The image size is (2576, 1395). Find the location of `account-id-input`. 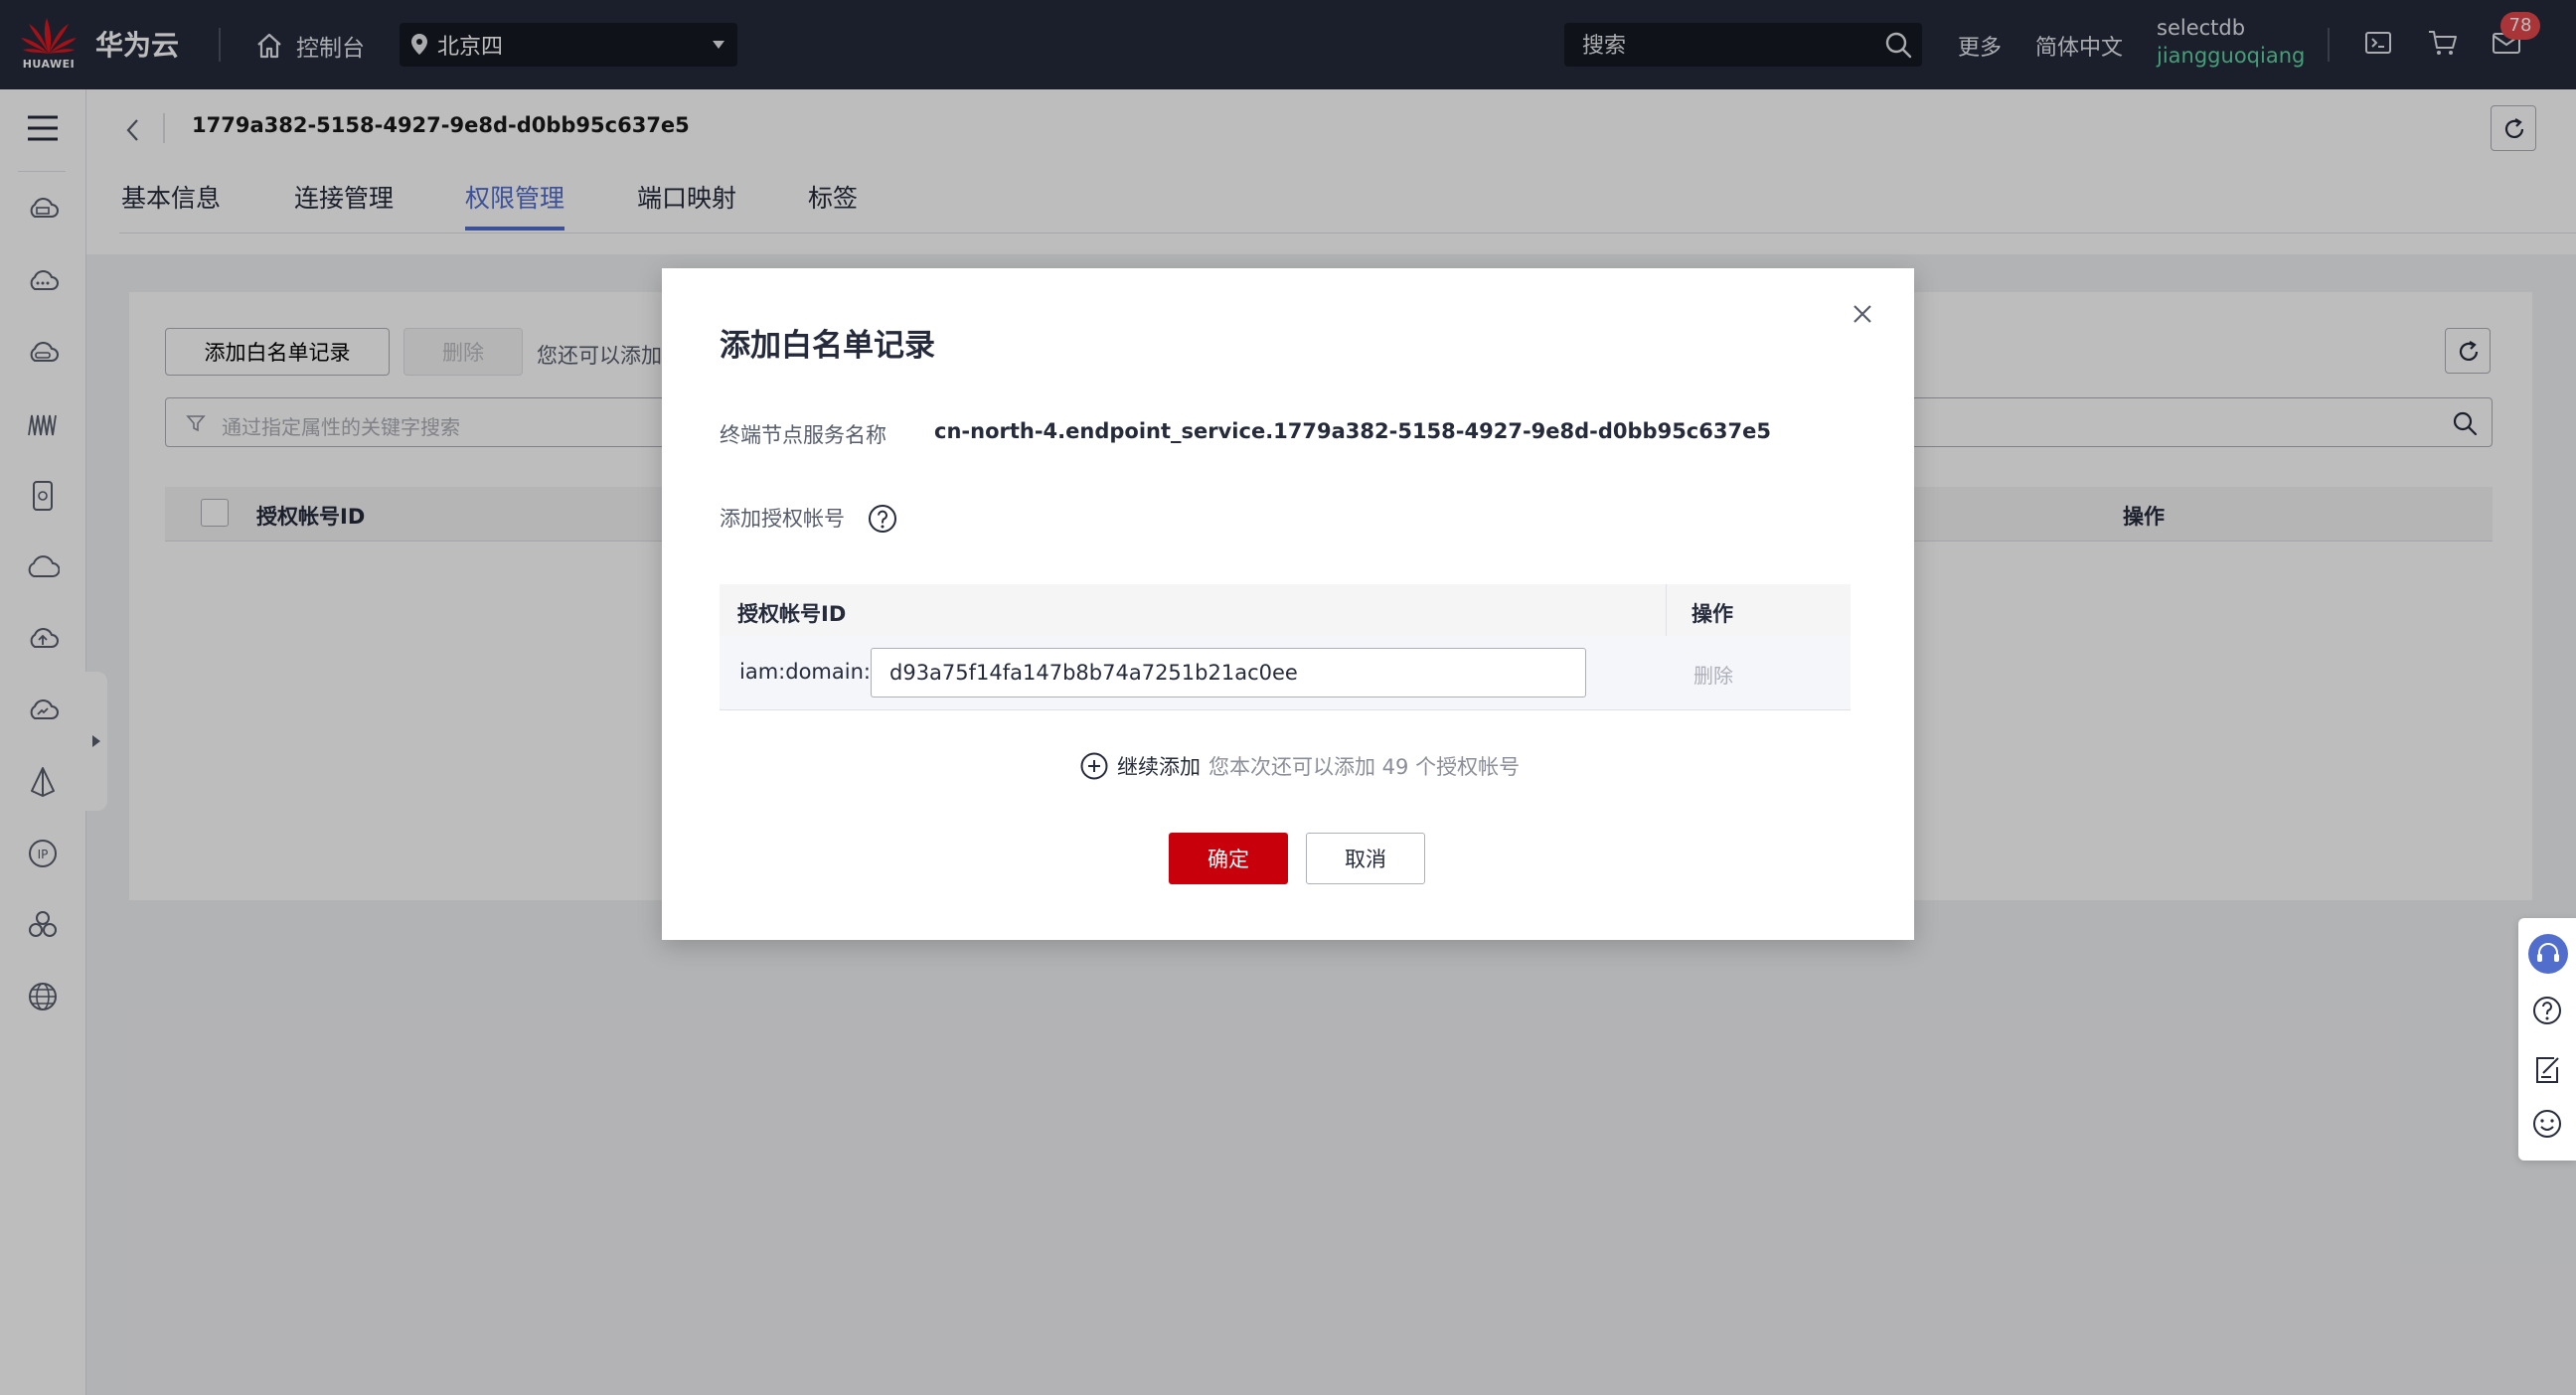

account-id-input is located at coordinates (1228, 673).